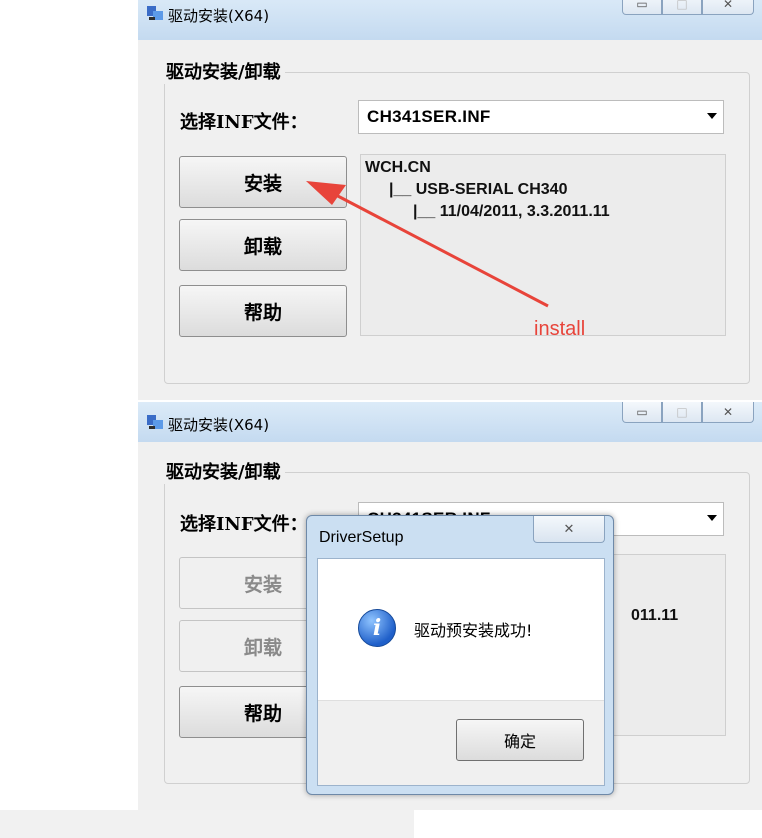  Describe the element at coordinates (655, 615) in the screenshot. I see `info-line-version: 011.11` at that location.